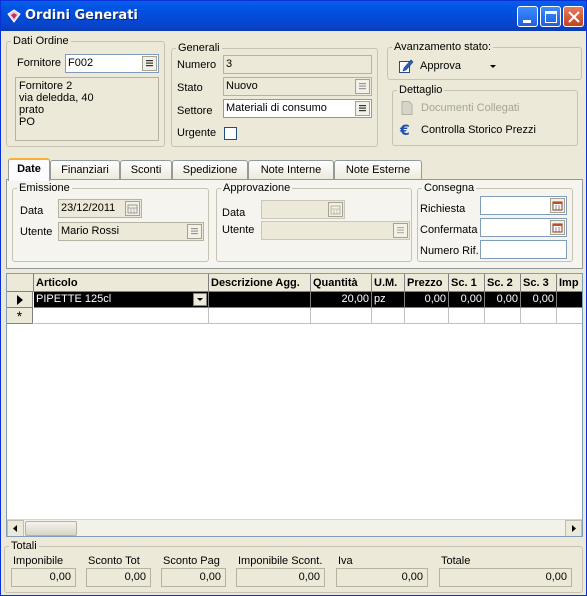  What do you see at coordinates (242, 86) in the screenshot?
I see `stato-value: Nuovo` at bounding box center [242, 86].